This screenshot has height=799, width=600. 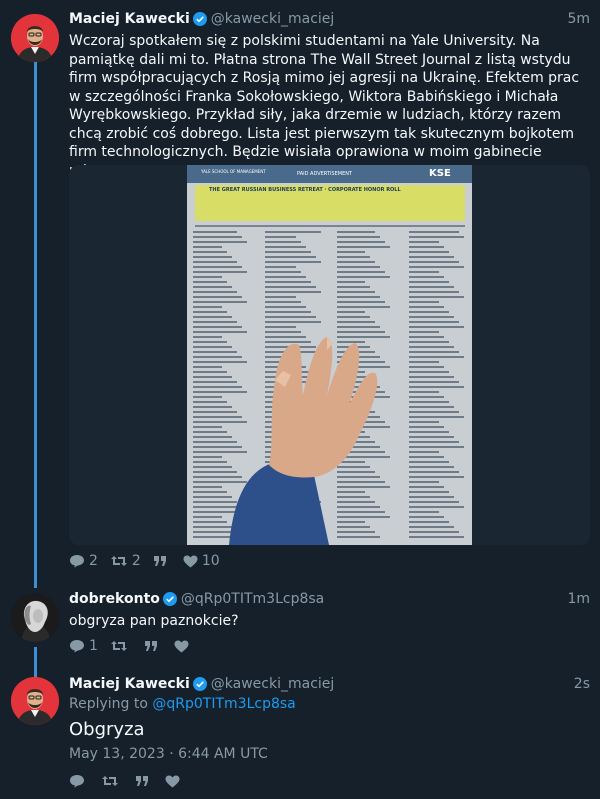 I want to click on ad-logo-left: YALE SCHOOL OF MANAGEMENT, so click(x=233, y=171).